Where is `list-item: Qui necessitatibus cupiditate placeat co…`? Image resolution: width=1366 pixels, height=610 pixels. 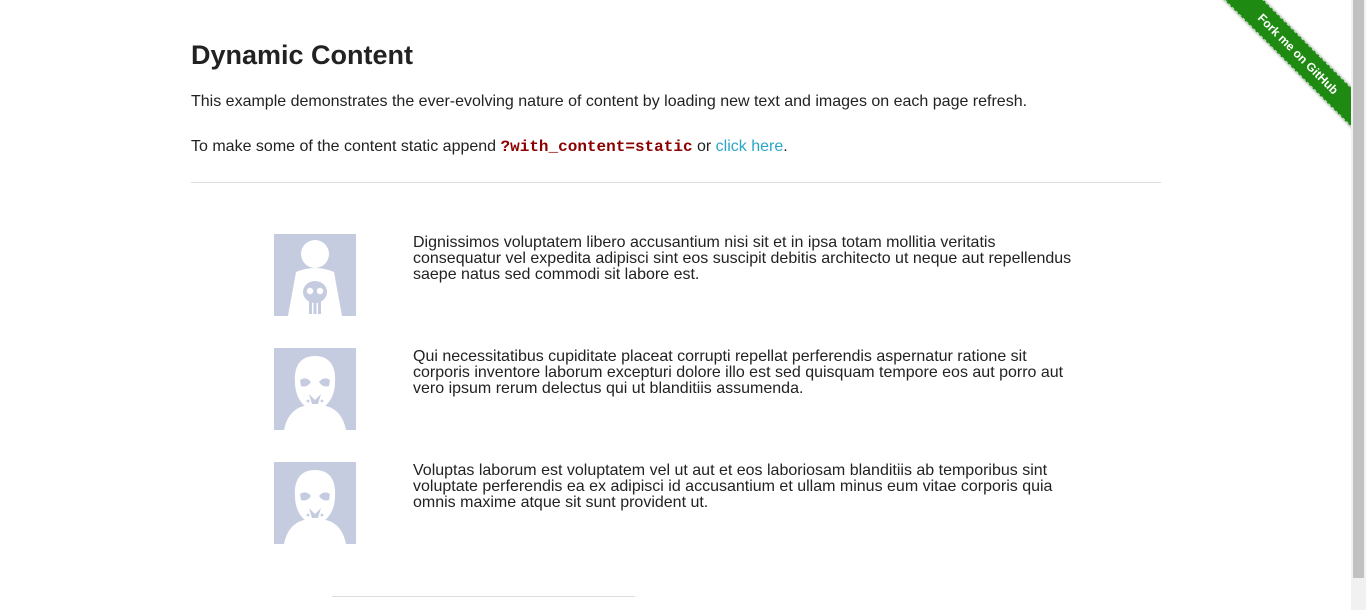
list-item: Qui necessitatibus cupiditate placeat co… is located at coordinates (668, 389).